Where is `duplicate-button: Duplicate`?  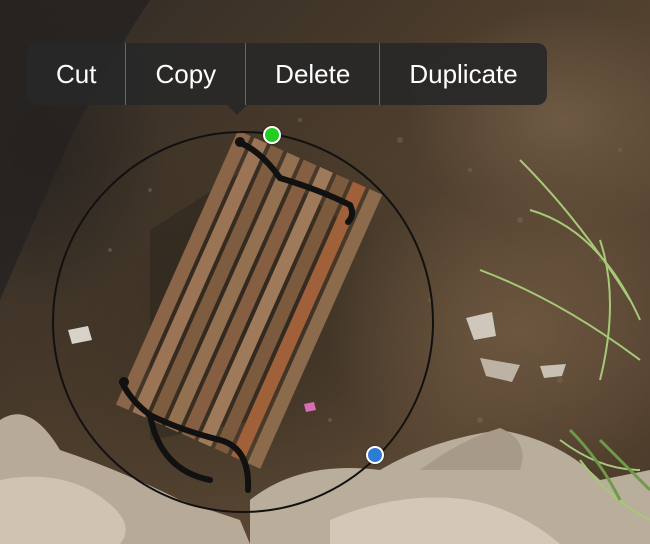
duplicate-button: Duplicate is located at coordinates (463, 74).